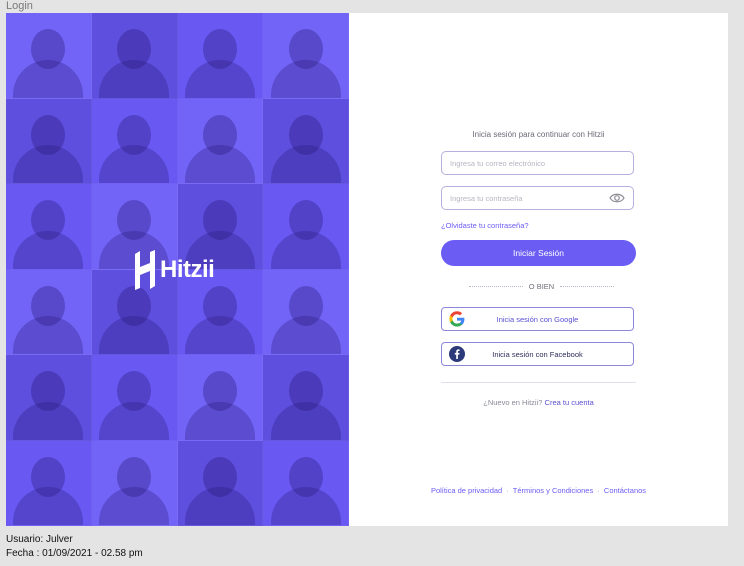  I want to click on hitzii-logo-mark-icon, so click(145, 270).